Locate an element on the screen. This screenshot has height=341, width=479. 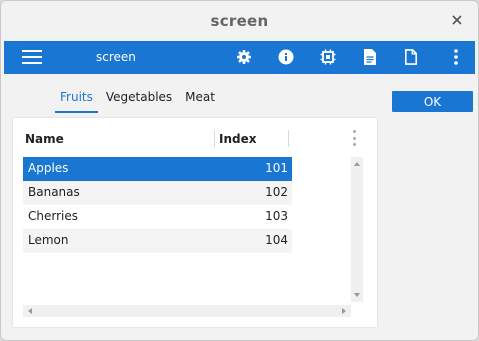
chip-icon is located at coordinates (328, 57).